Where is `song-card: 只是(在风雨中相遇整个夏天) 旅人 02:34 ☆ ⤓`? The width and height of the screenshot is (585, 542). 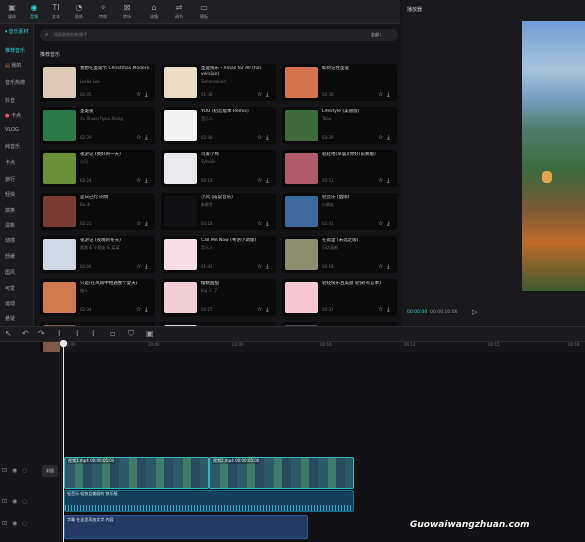 song-card: 只是(在风雨中相遇整个夏天) 旅人 02:34 ☆ ⤓ is located at coordinates (97, 297).